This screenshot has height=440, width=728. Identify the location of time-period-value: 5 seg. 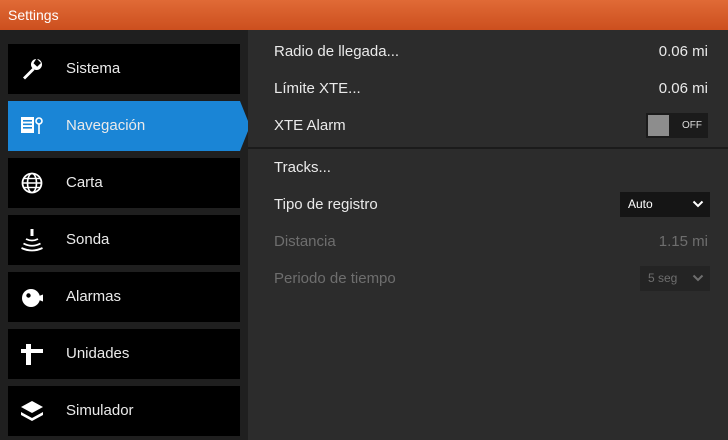
(663, 278).